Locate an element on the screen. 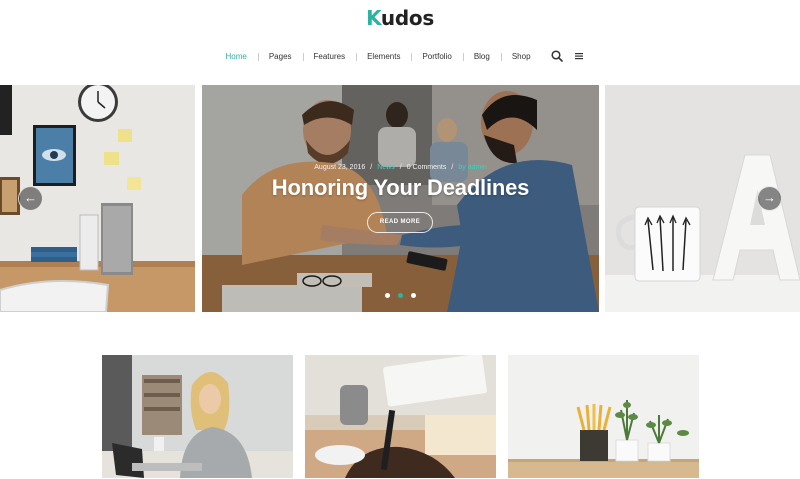  arrow-left-icon: ← is located at coordinates (30, 197).